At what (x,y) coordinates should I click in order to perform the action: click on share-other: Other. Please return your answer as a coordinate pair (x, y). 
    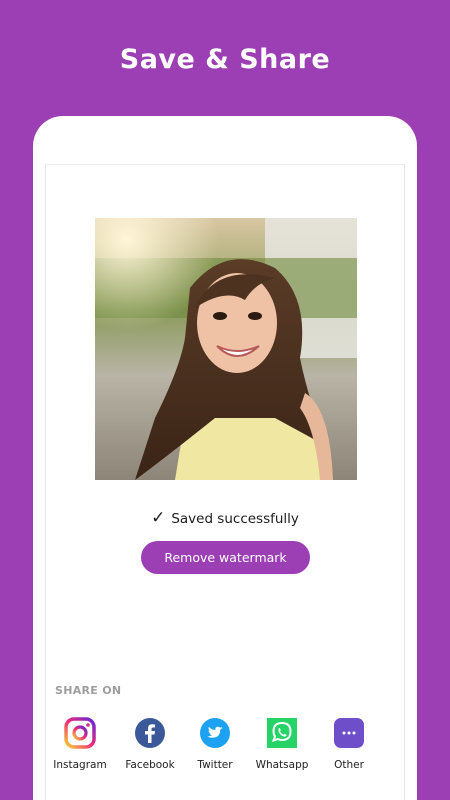
    Looking at the image, I should click on (349, 744).